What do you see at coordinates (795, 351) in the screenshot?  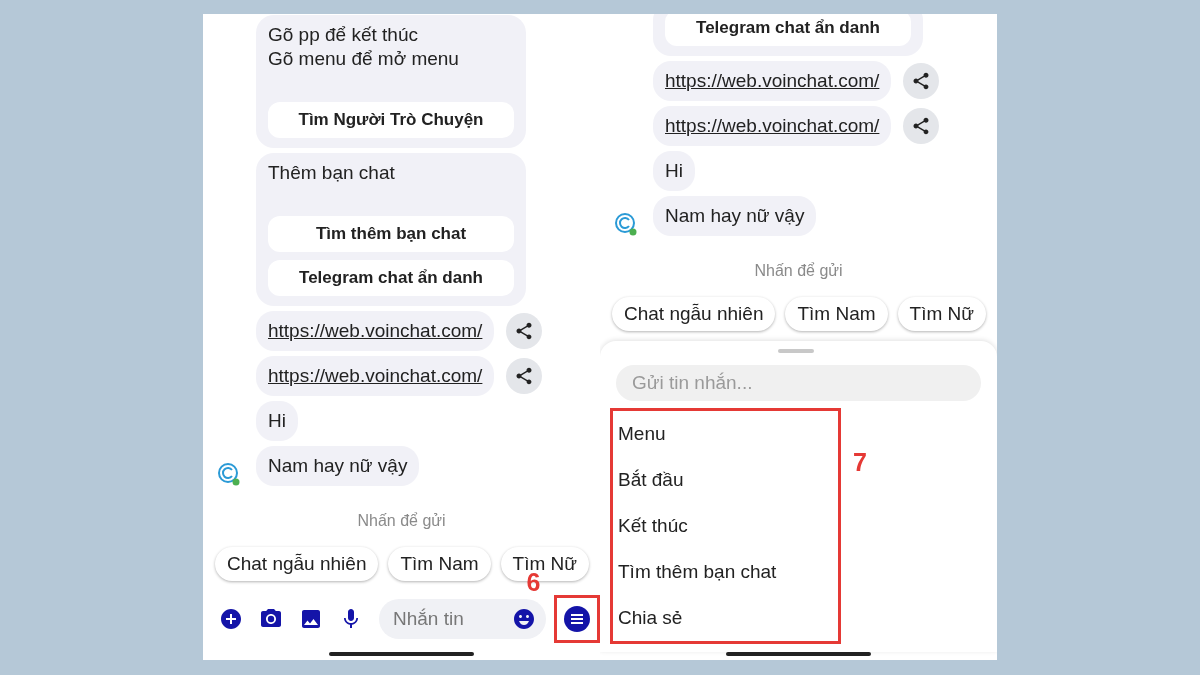 I see `sheet-handle` at bounding box center [795, 351].